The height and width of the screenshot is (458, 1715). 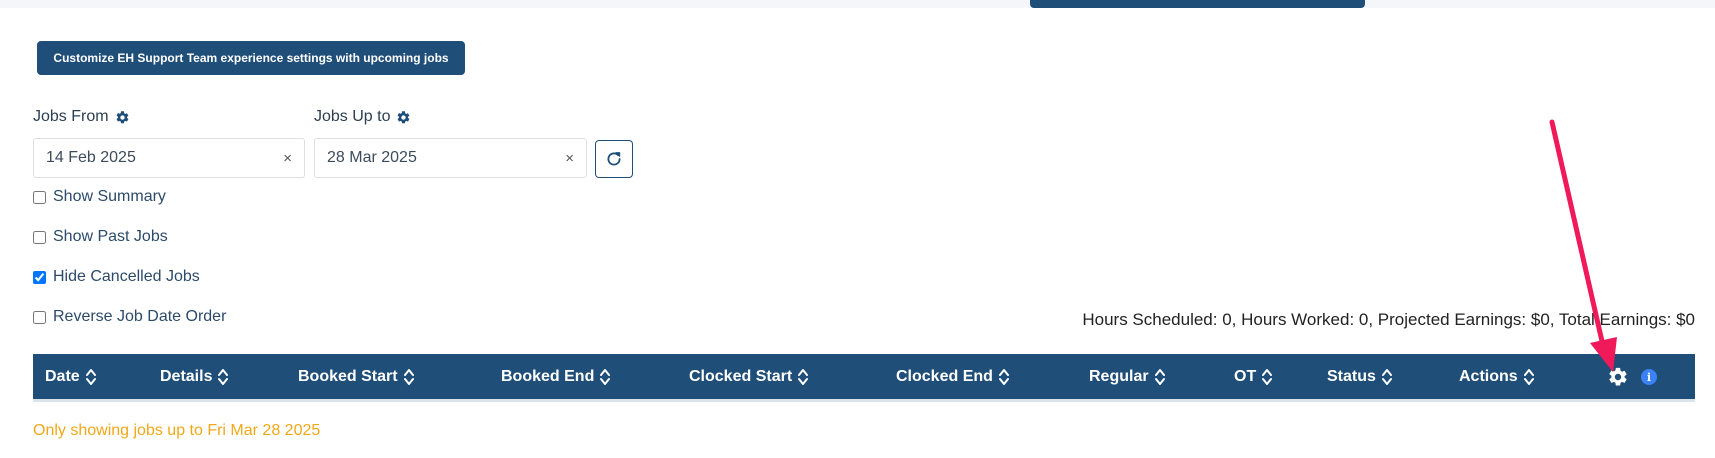 I want to click on jobs-up-to-clear-icon: ×, so click(x=569, y=158).